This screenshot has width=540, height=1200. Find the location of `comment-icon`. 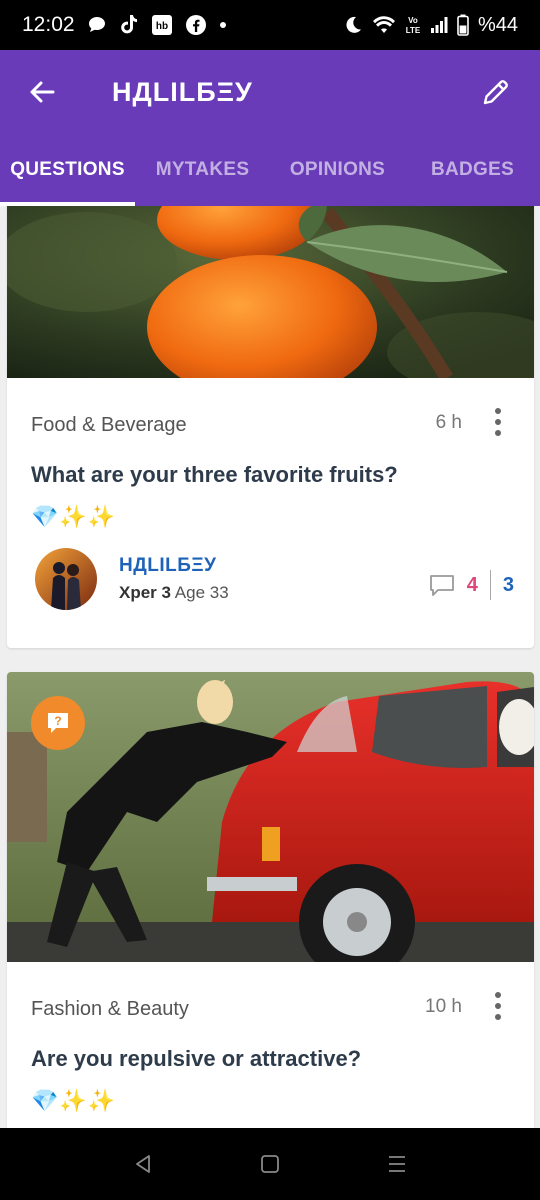

comment-icon is located at coordinates (441, 585).